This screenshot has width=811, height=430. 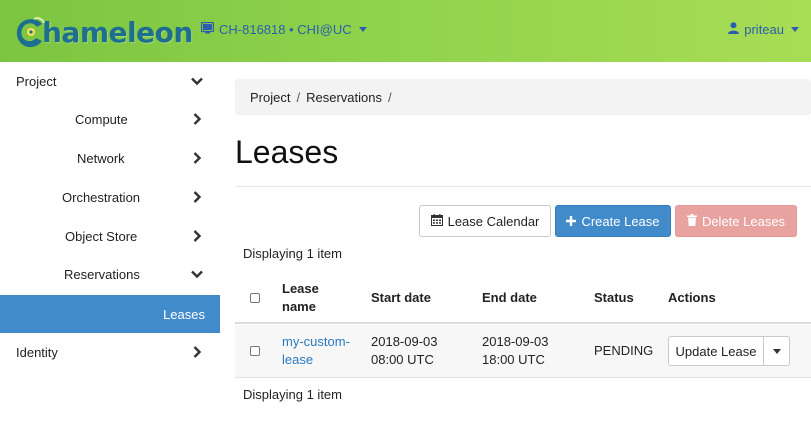 I want to click on sidebar-item-project: Project, so click(x=110, y=81).